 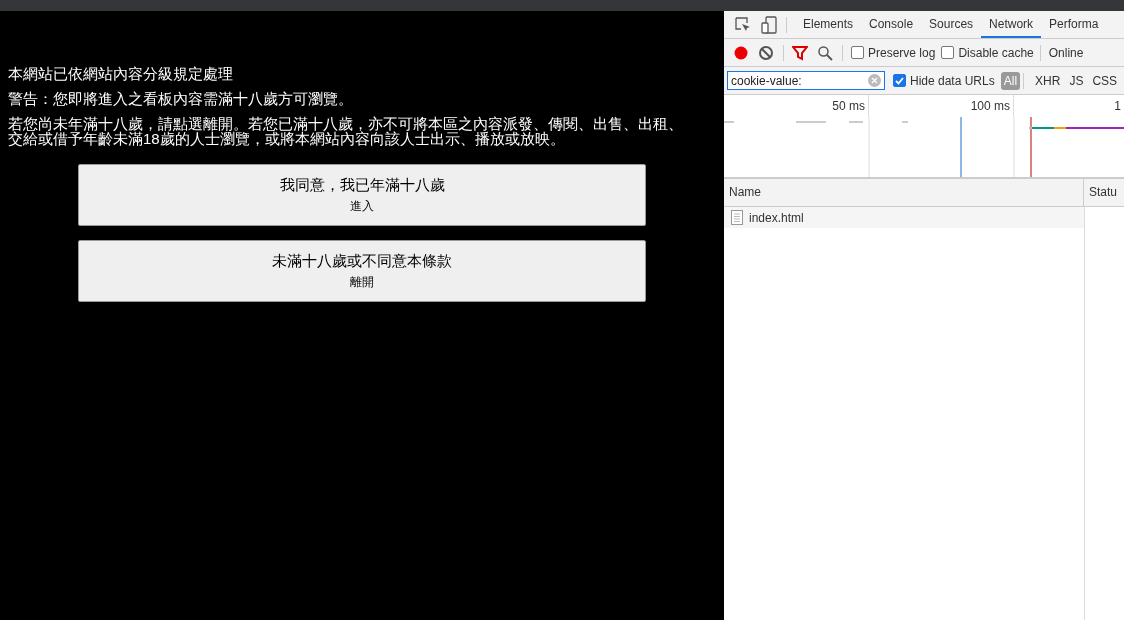 What do you see at coordinates (893, 52) in the screenshot?
I see `preserve-log-checkbox: Preserve log` at bounding box center [893, 52].